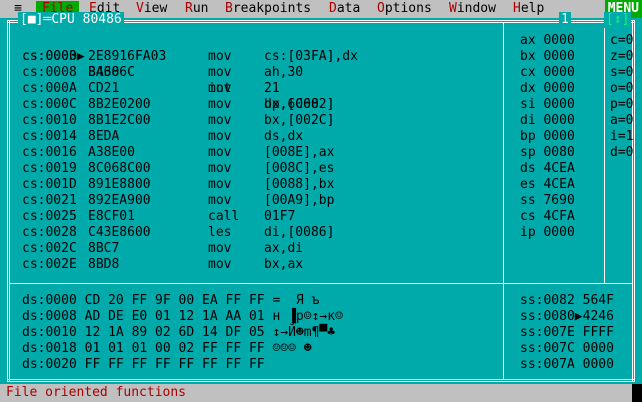 The height and width of the screenshot is (402, 642). I want to click on register-ax: ax 0000, so click(547, 41).